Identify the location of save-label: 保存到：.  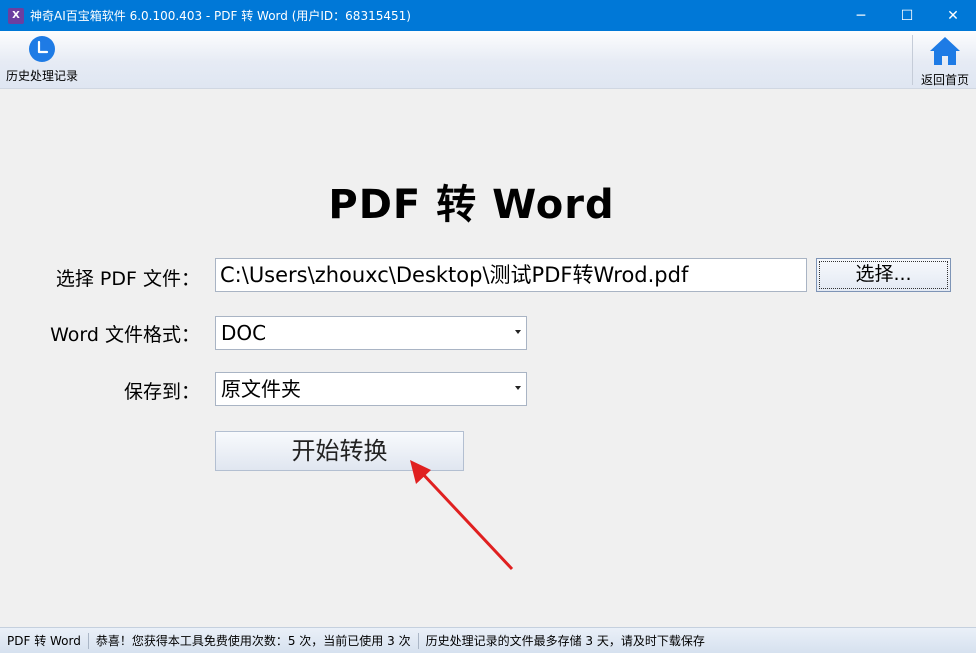
(161, 392).